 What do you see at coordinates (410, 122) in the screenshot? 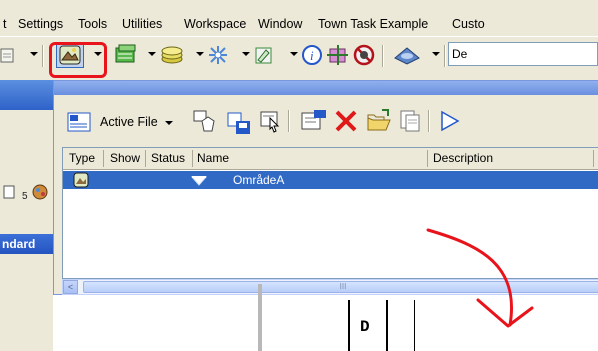
I see `reload-document-icon` at bounding box center [410, 122].